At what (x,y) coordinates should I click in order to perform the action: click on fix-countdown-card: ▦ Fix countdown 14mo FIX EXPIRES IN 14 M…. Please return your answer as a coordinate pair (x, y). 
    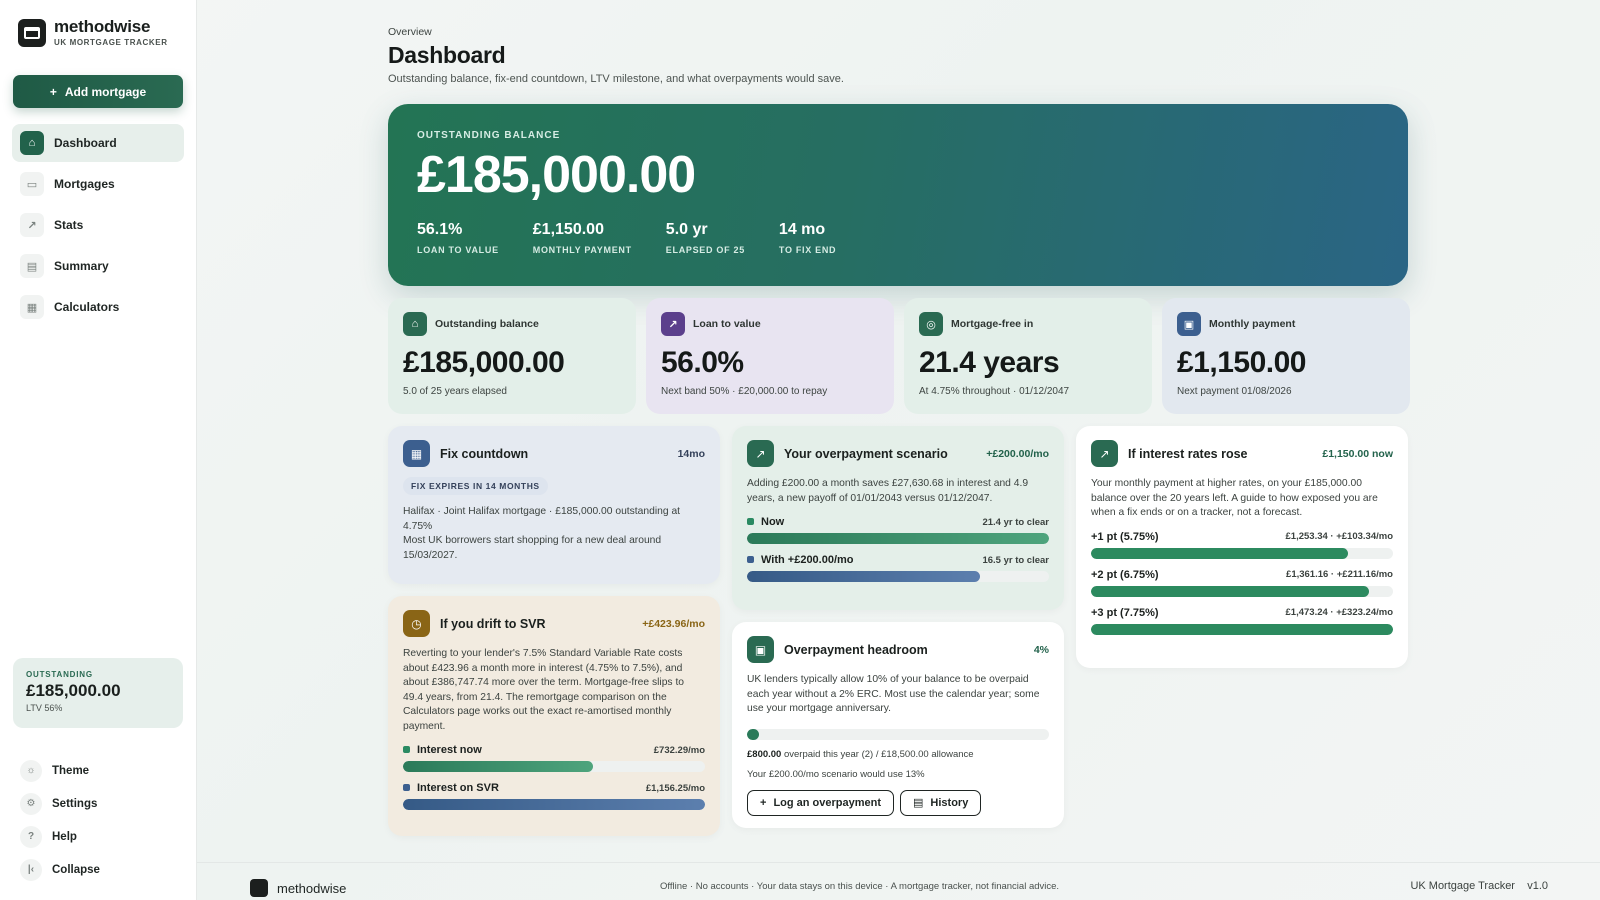
    Looking at the image, I should click on (554, 505).